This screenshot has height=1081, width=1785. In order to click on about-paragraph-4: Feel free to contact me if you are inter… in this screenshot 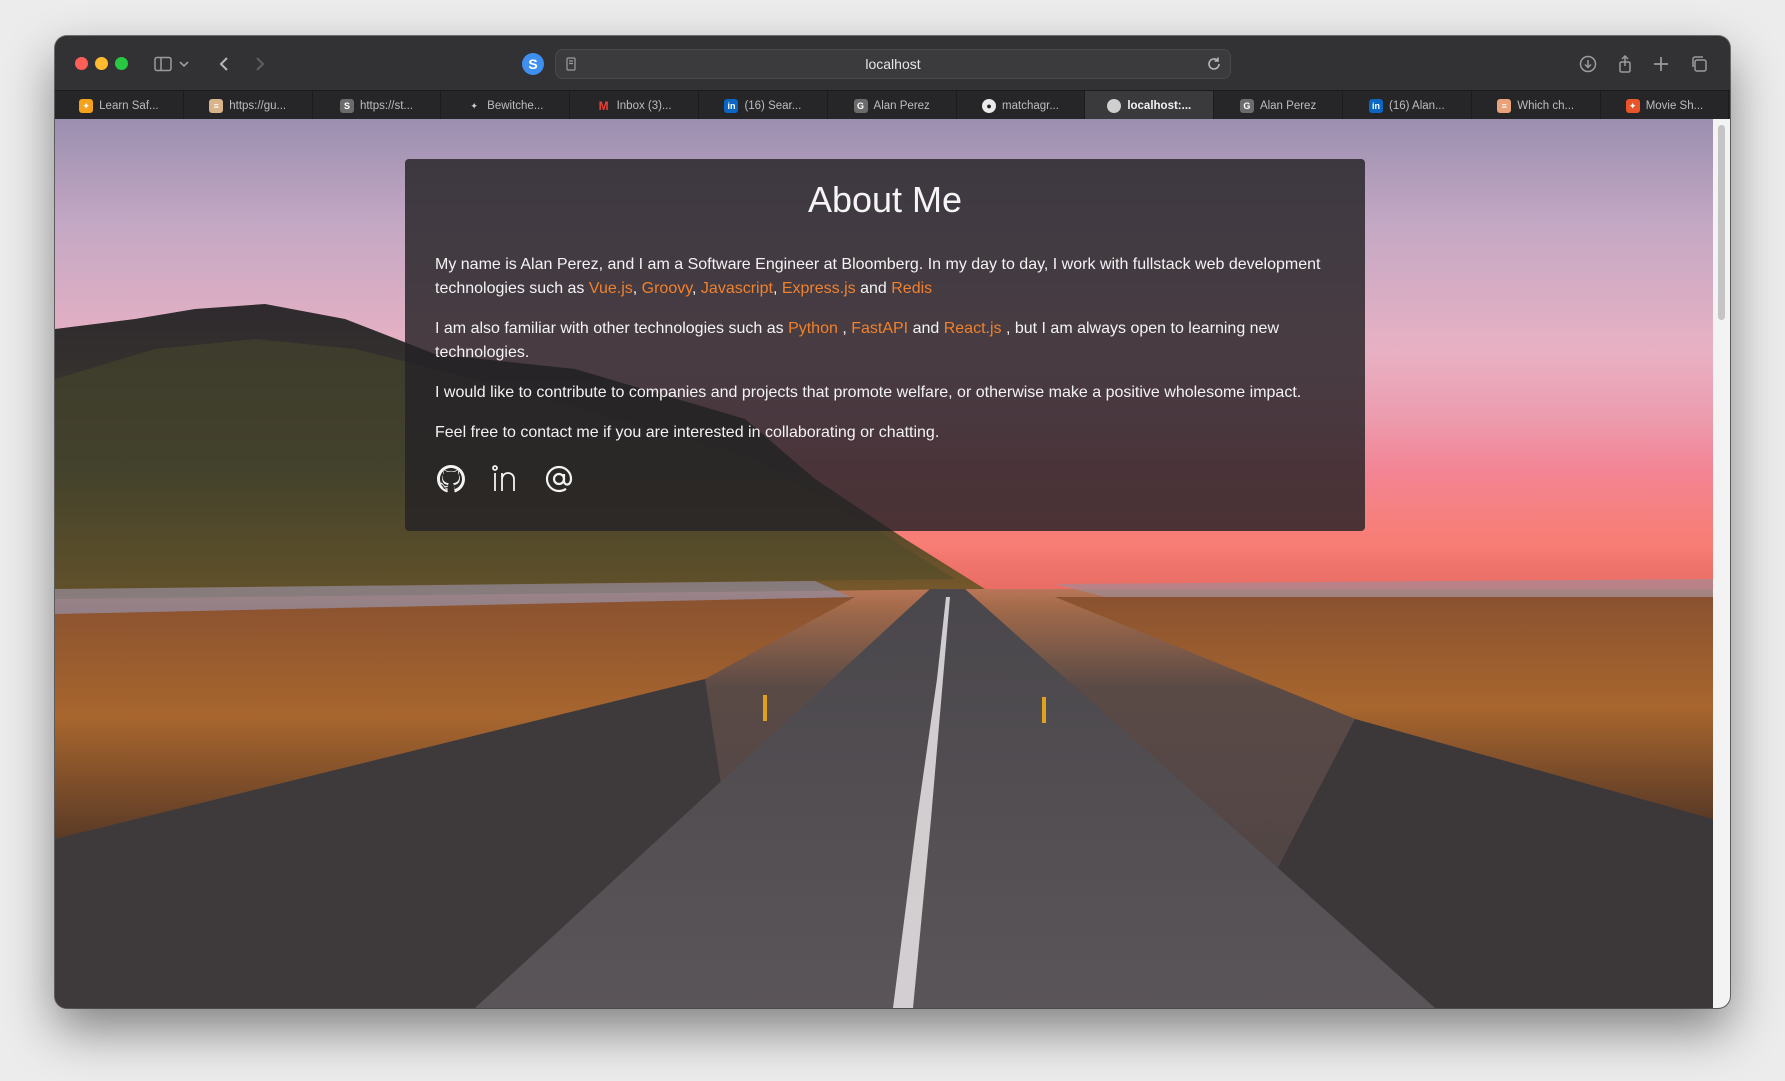, I will do `click(687, 432)`.